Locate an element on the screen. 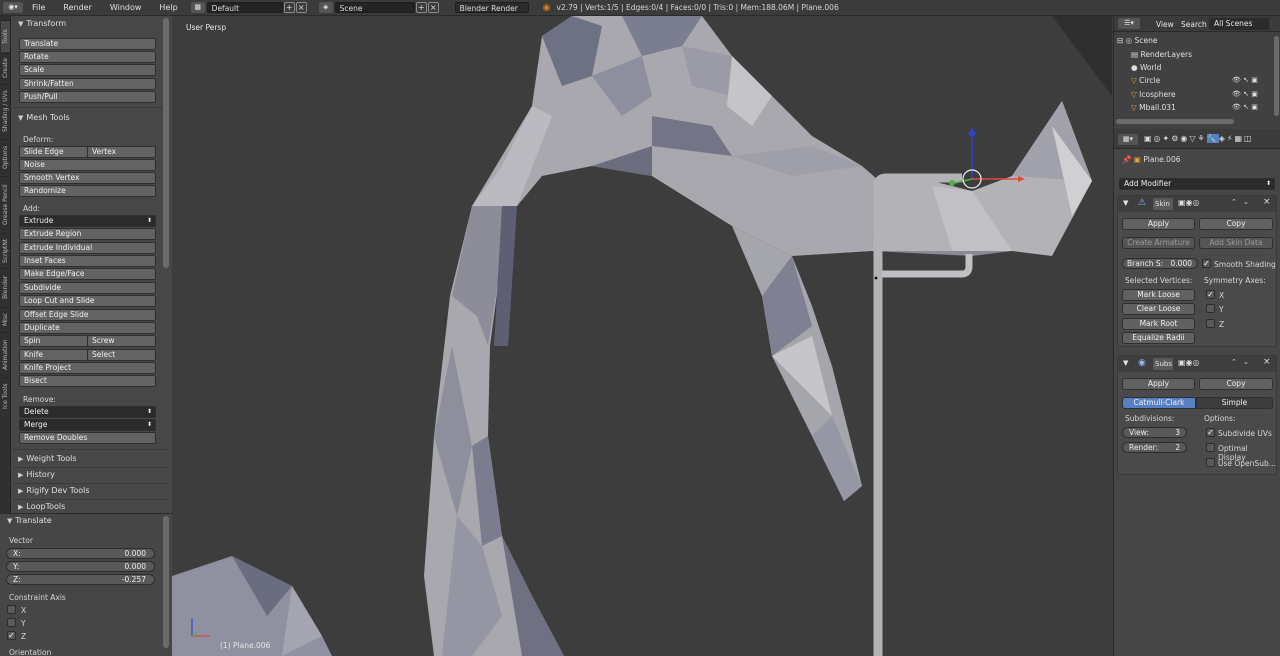 The image size is (1280, 656). layout-icon: ▦ is located at coordinates (197, 7).